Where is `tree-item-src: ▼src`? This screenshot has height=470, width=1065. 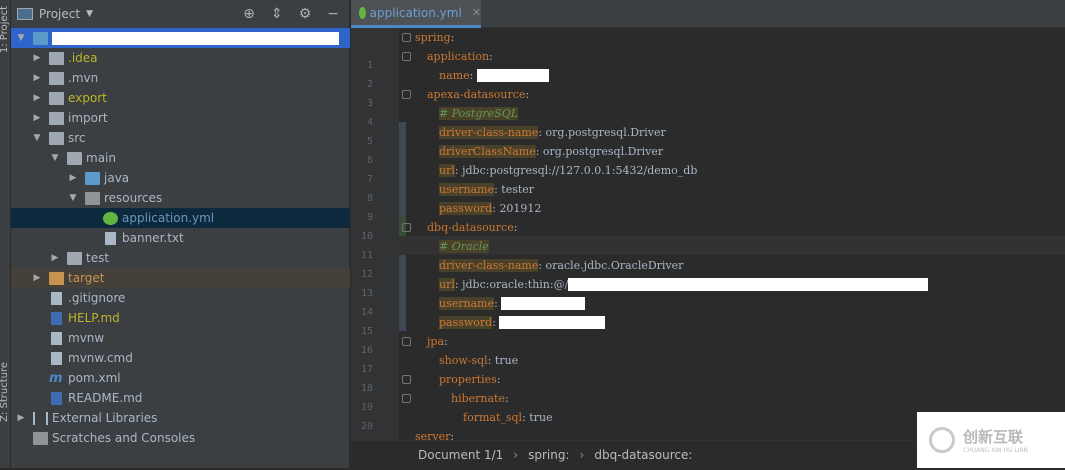
tree-item-src: ▼src is located at coordinates (180, 138).